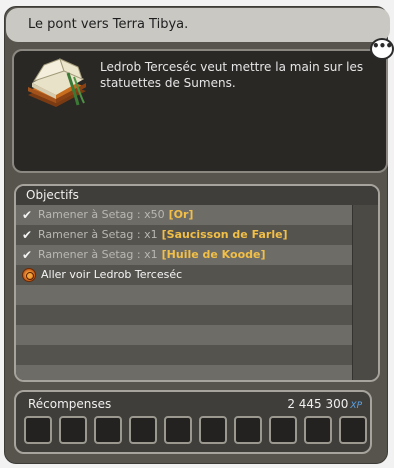  I want to click on objective-row-active: Aller voir Ledrob Terceséc, so click(184, 275).